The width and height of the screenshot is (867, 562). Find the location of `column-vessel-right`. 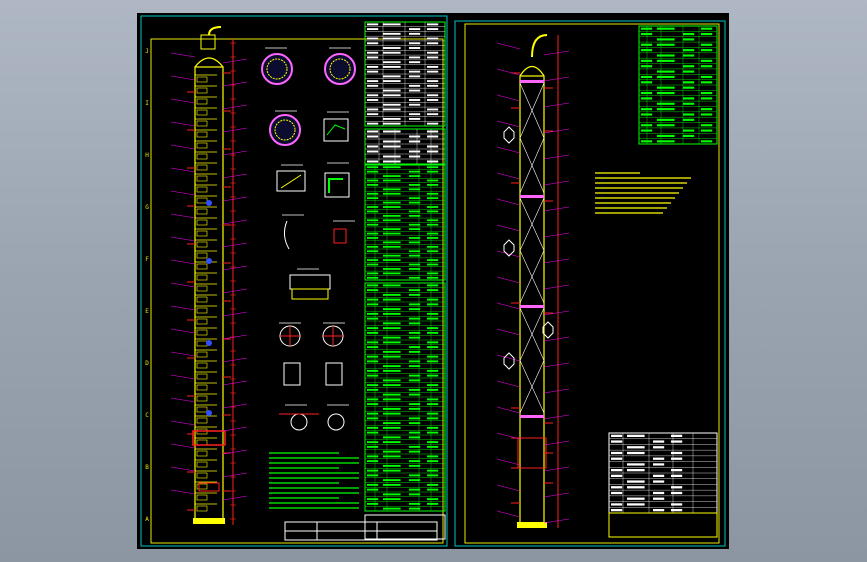

column-vessel-right is located at coordinates (533, 281).